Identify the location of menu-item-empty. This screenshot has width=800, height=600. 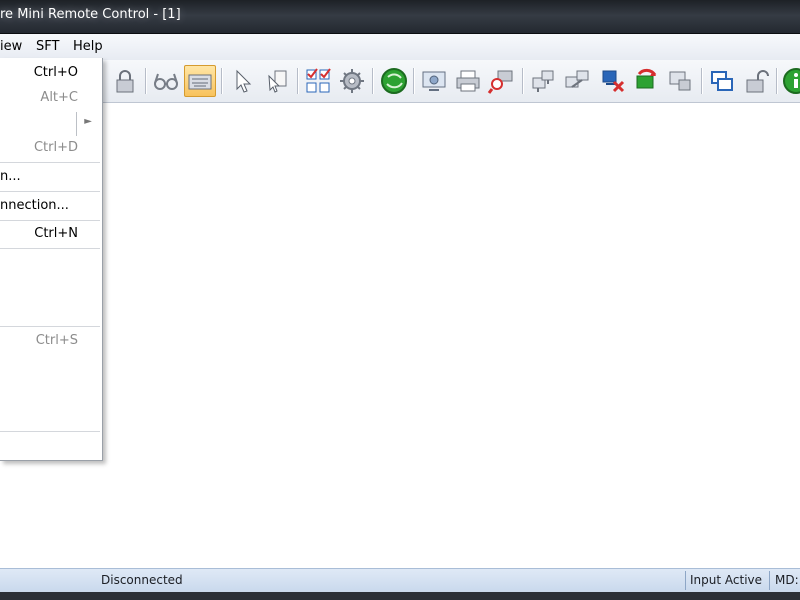
(50, 263).